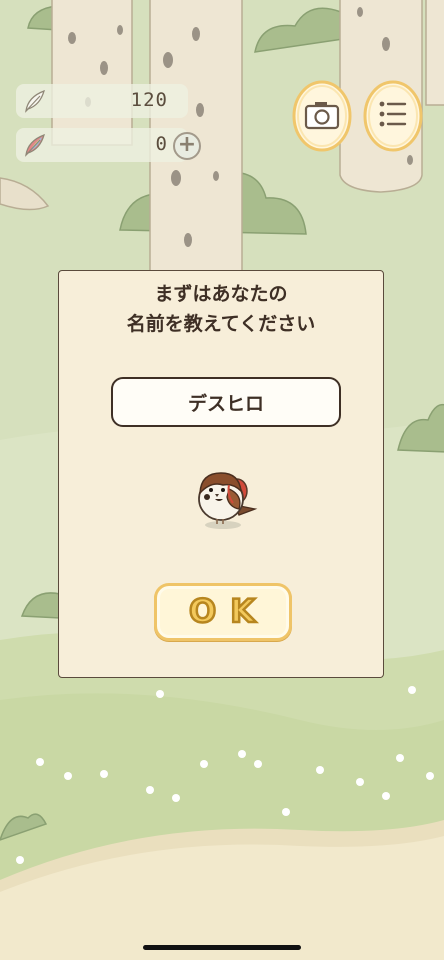 The width and height of the screenshot is (444, 960). I want to click on camera-icon, so click(322, 116).